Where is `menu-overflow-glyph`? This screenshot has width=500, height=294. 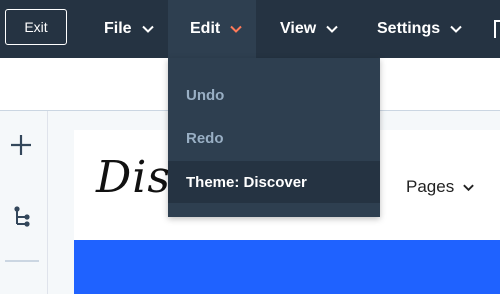
menu-overflow-glyph is located at coordinates (497, 29).